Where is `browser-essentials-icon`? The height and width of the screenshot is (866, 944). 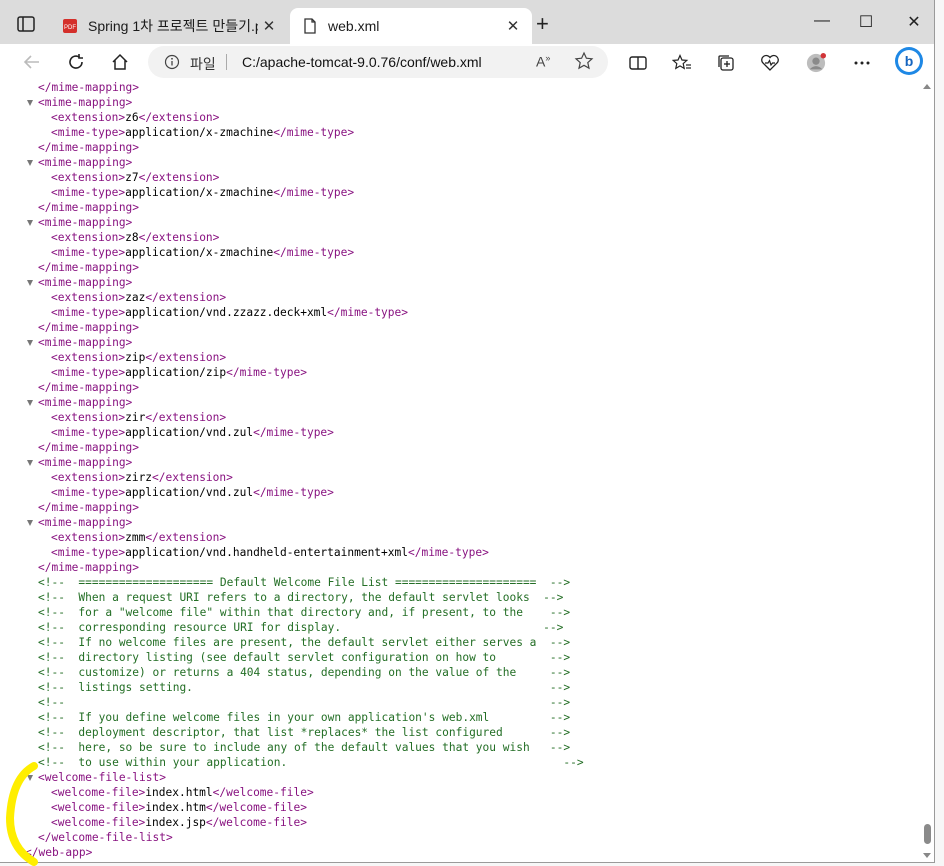
browser-essentials-icon is located at coordinates (770, 63).